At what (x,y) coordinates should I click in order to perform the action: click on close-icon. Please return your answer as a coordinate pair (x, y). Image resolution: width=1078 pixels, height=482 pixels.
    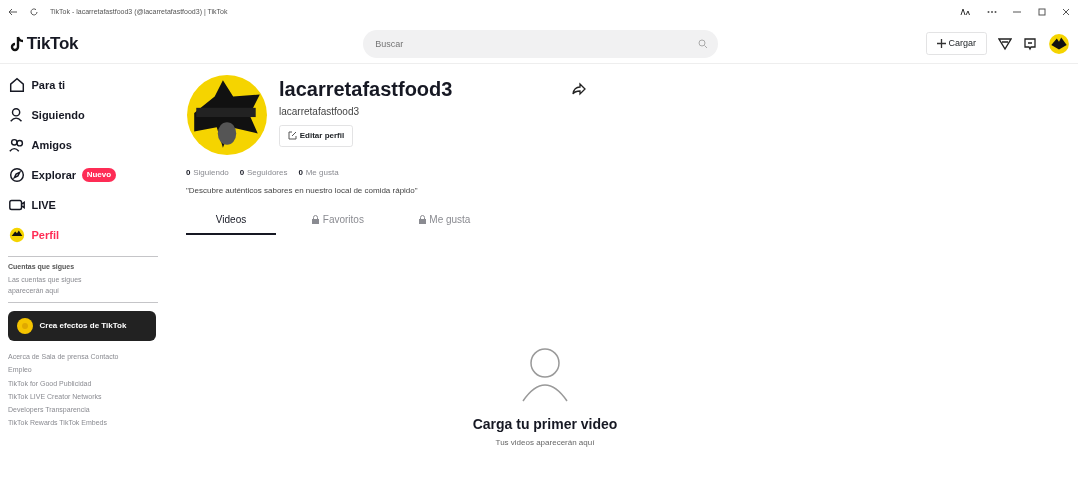
    Looking at the image, I should click on (1066, 12).